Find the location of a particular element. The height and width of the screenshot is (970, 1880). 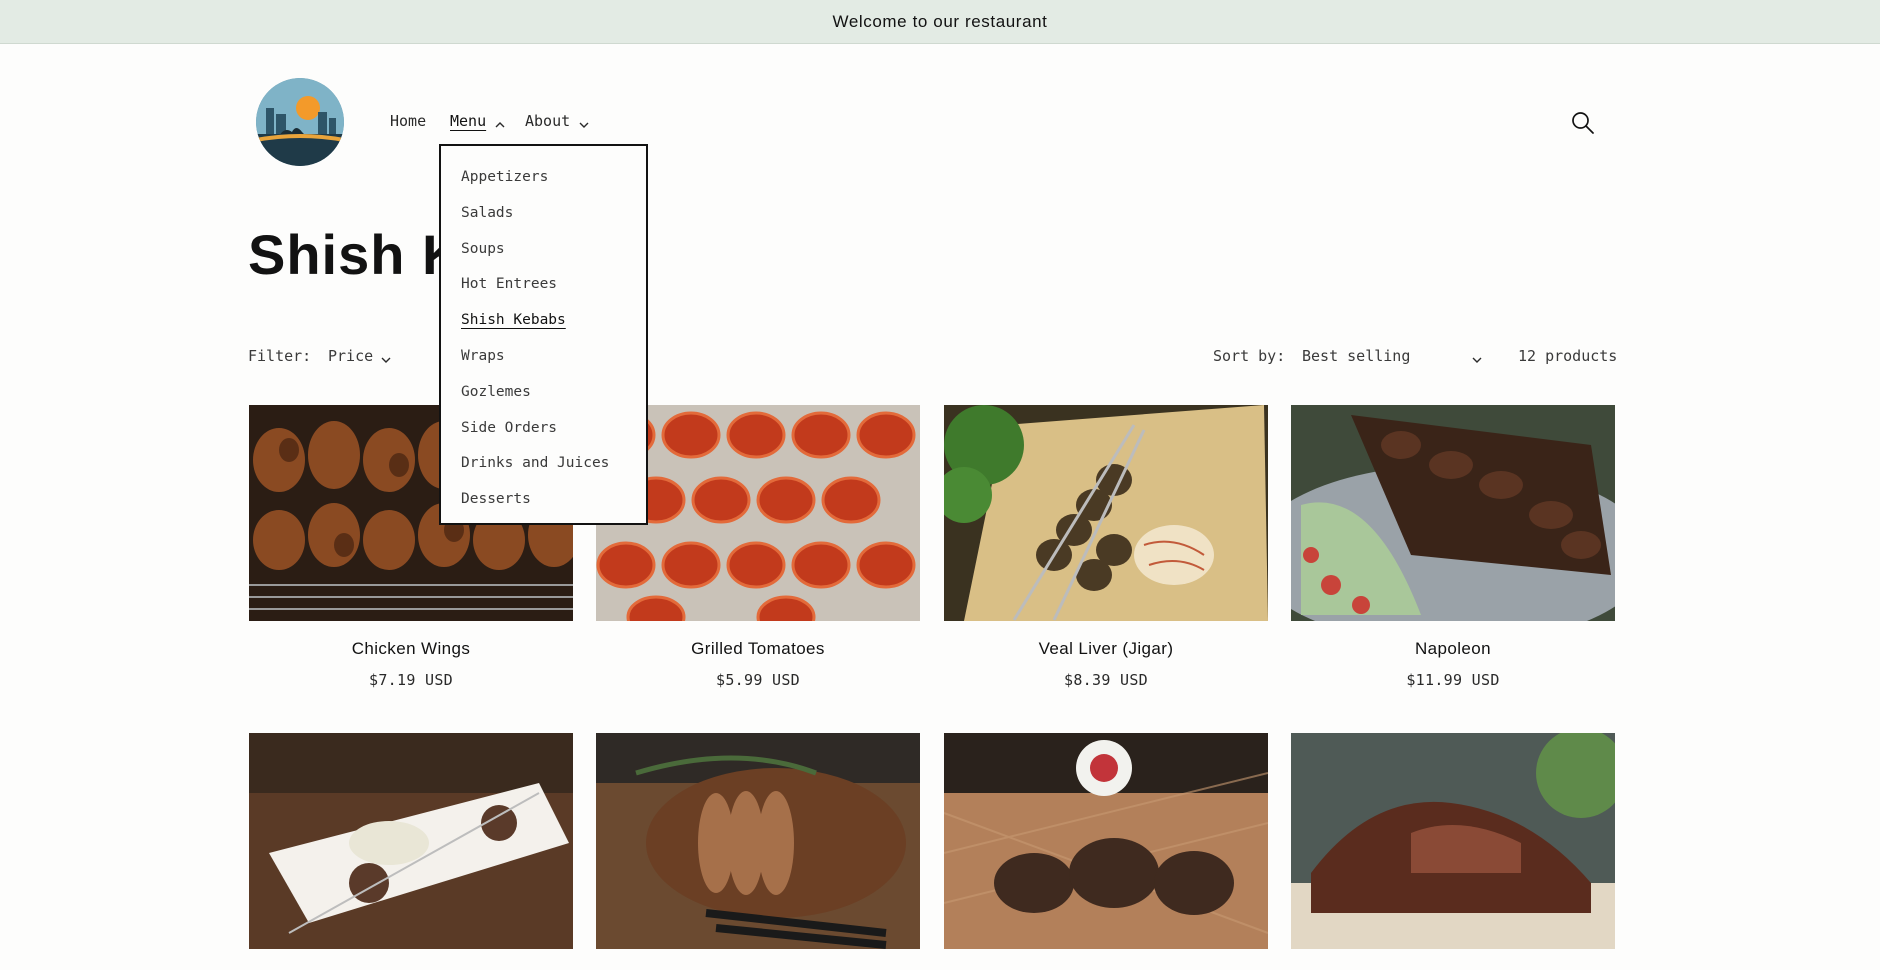

dropdown-item-hot-entrees: Hot Entrees is located at coordinates (543, 285).